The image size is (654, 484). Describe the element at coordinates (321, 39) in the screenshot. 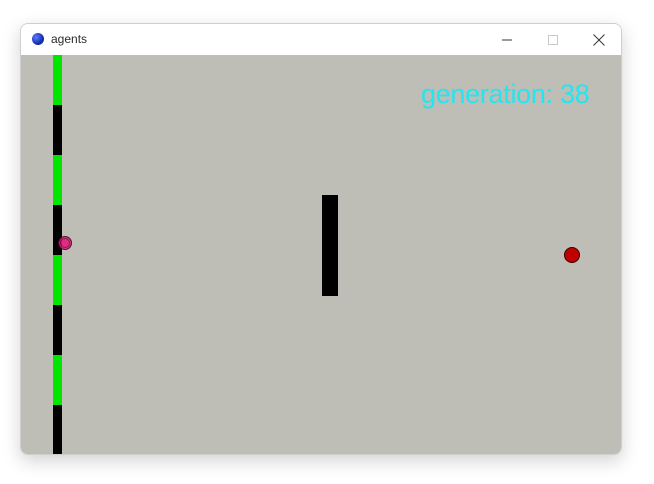

I see `title-bar: agents` at that location.